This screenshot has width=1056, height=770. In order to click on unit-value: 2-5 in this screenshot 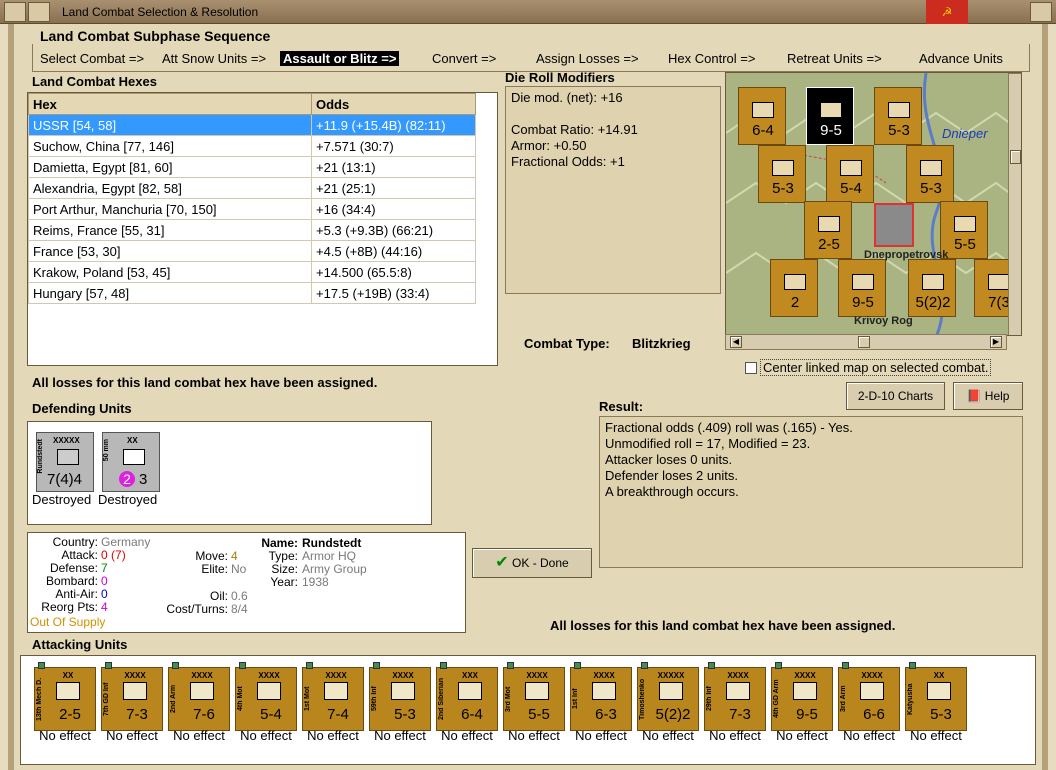, I will do `click(70, 714)`.